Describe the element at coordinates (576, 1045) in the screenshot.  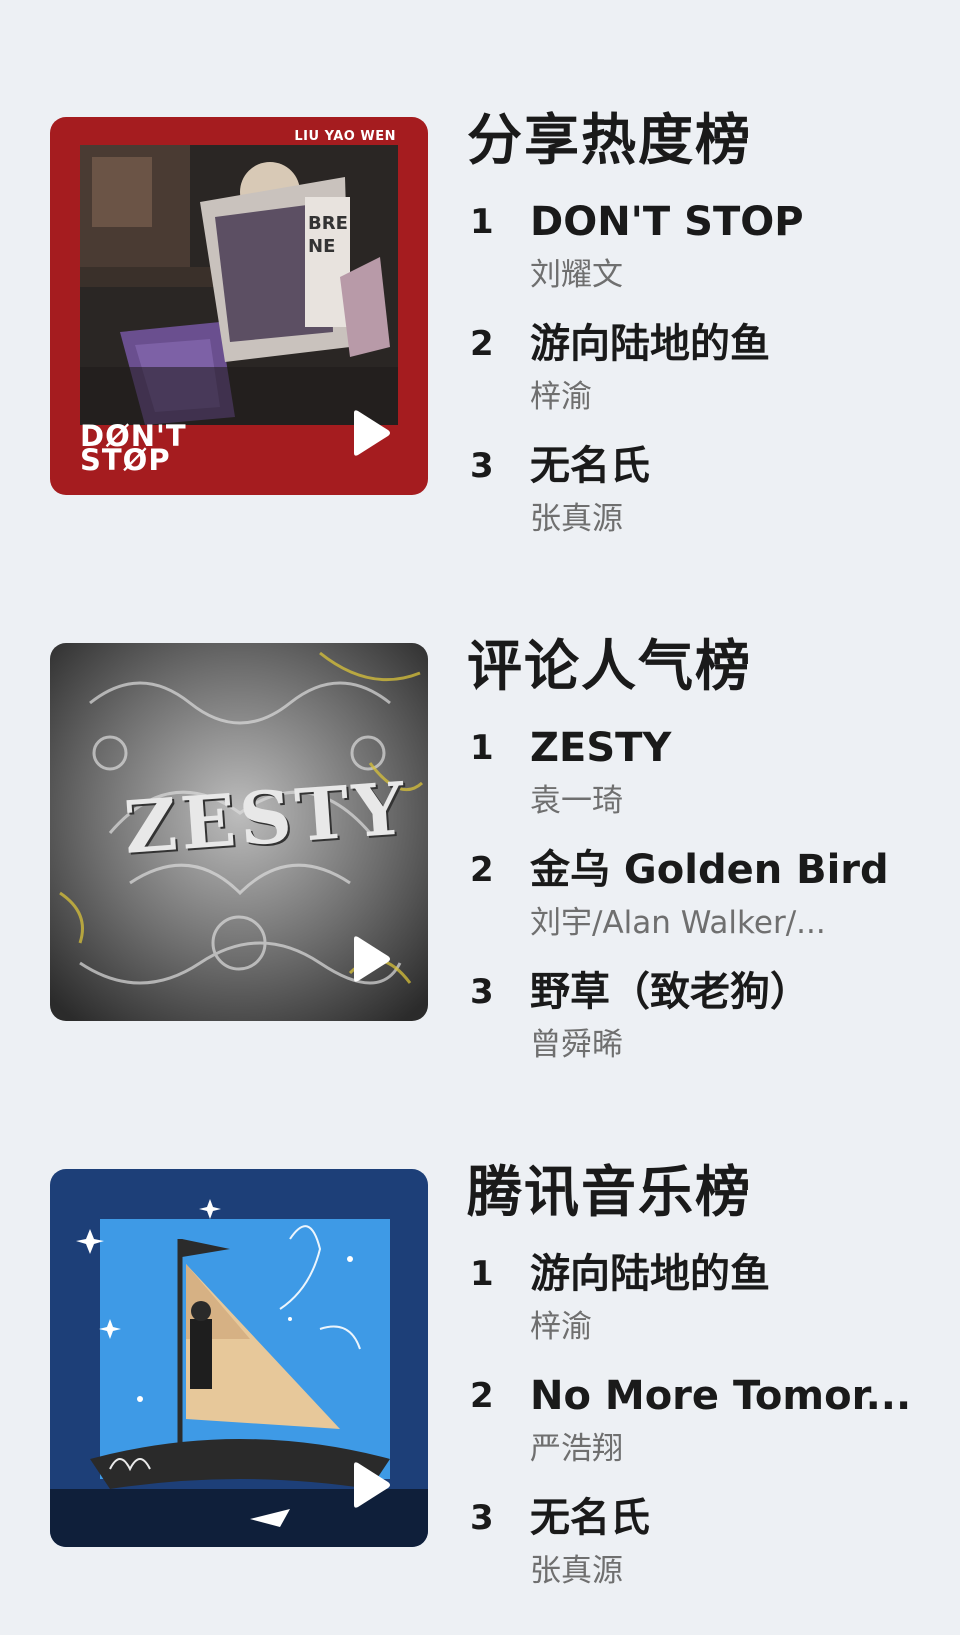
I see `artist-name: 曾舜晞` at that location.